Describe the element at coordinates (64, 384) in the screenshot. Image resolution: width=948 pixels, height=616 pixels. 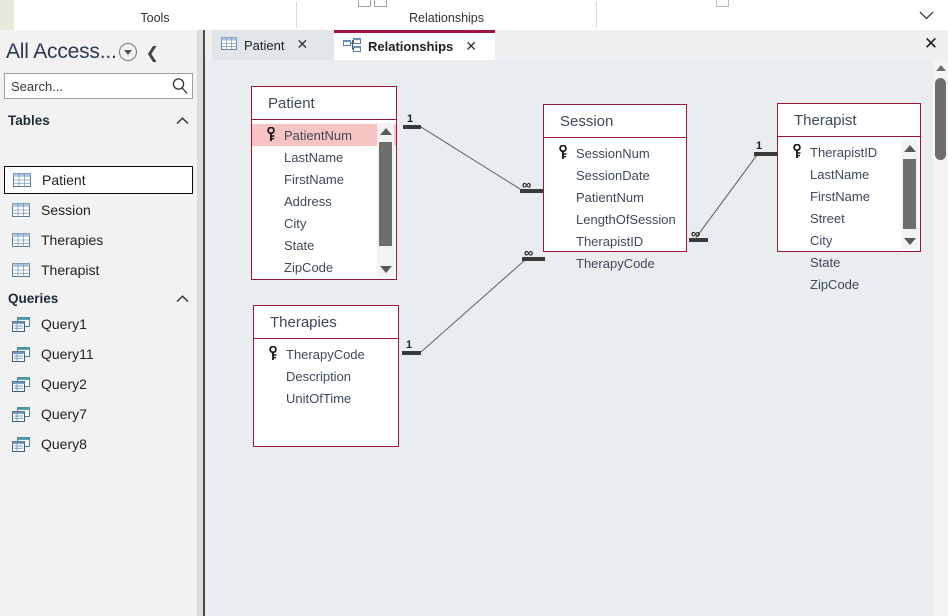
I see `sidebar-item-label: Query2` at that location.